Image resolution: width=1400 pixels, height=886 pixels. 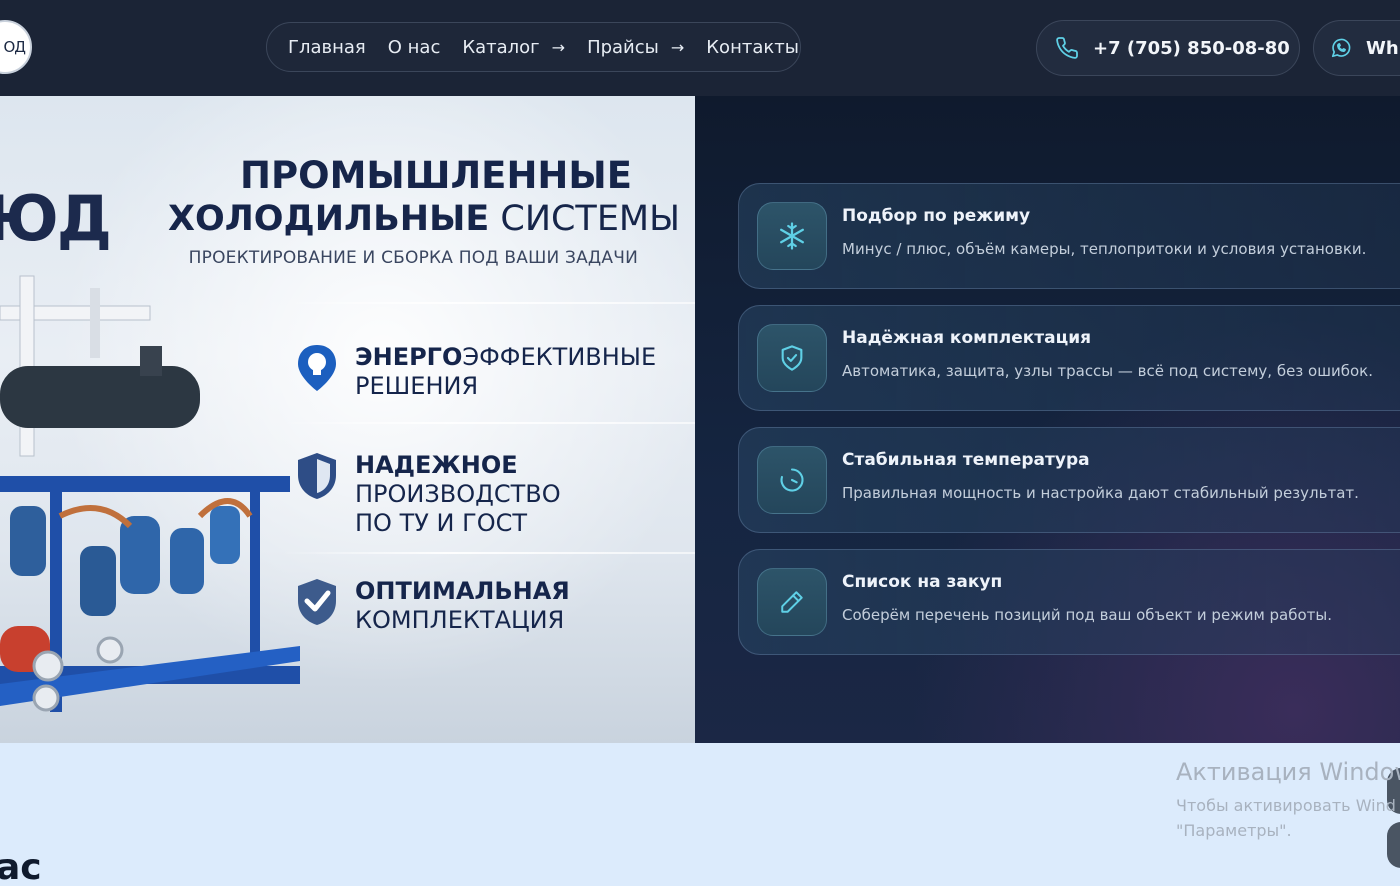 What do you see at coordinates (436, 175) in the screenshot?
I see `hero-title: ПРОМЫШЛЕННЫЕ` at bounding box center [436, 175].